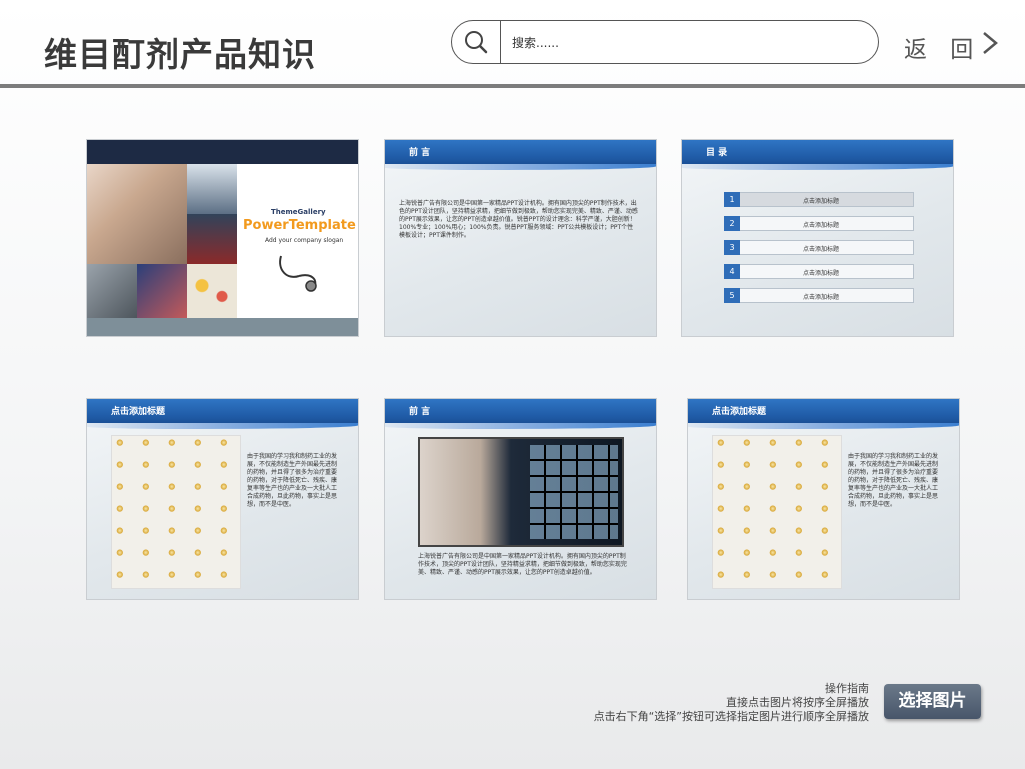  What do you see at coordinates (732, 295) in the screenshot?
I see `toc-item-number: 5` at bounding box center [732, 295].